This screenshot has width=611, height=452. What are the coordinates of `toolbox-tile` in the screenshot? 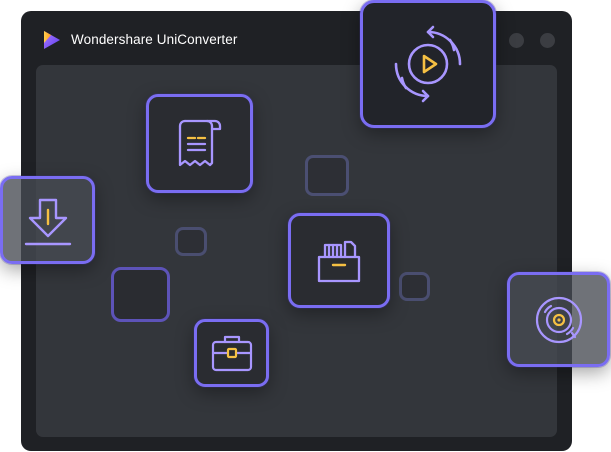 It's located at (231, 353).